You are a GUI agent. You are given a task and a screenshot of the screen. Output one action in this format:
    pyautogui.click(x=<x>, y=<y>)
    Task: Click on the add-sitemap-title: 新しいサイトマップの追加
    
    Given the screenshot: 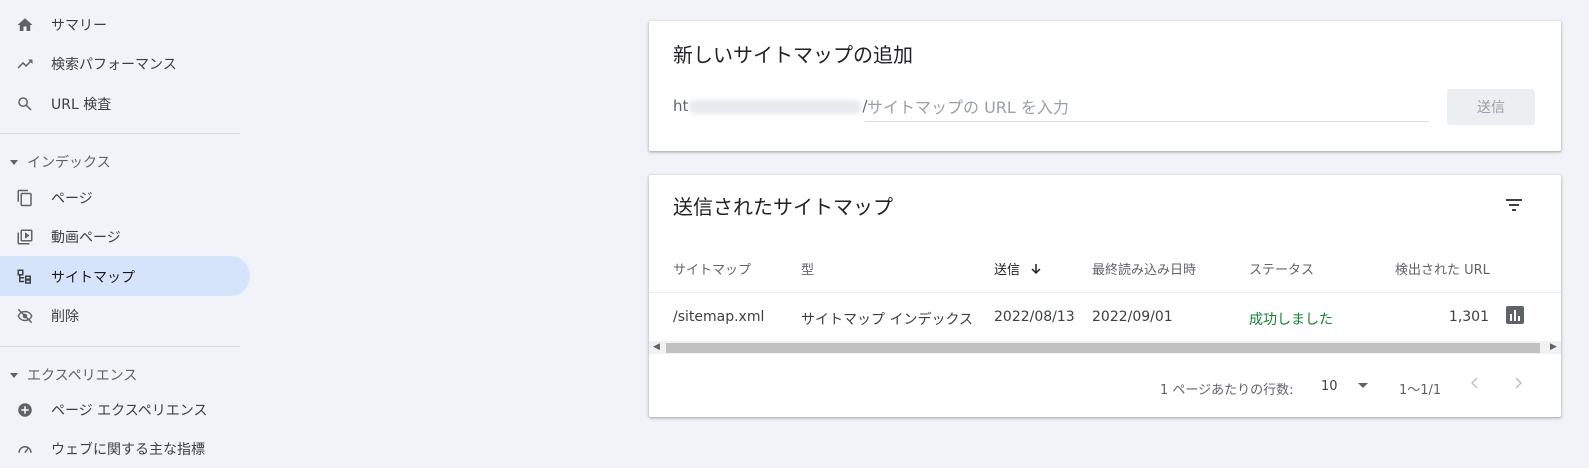 What is the action you would take?
    pyautogui.click(x=793, y=55)
    